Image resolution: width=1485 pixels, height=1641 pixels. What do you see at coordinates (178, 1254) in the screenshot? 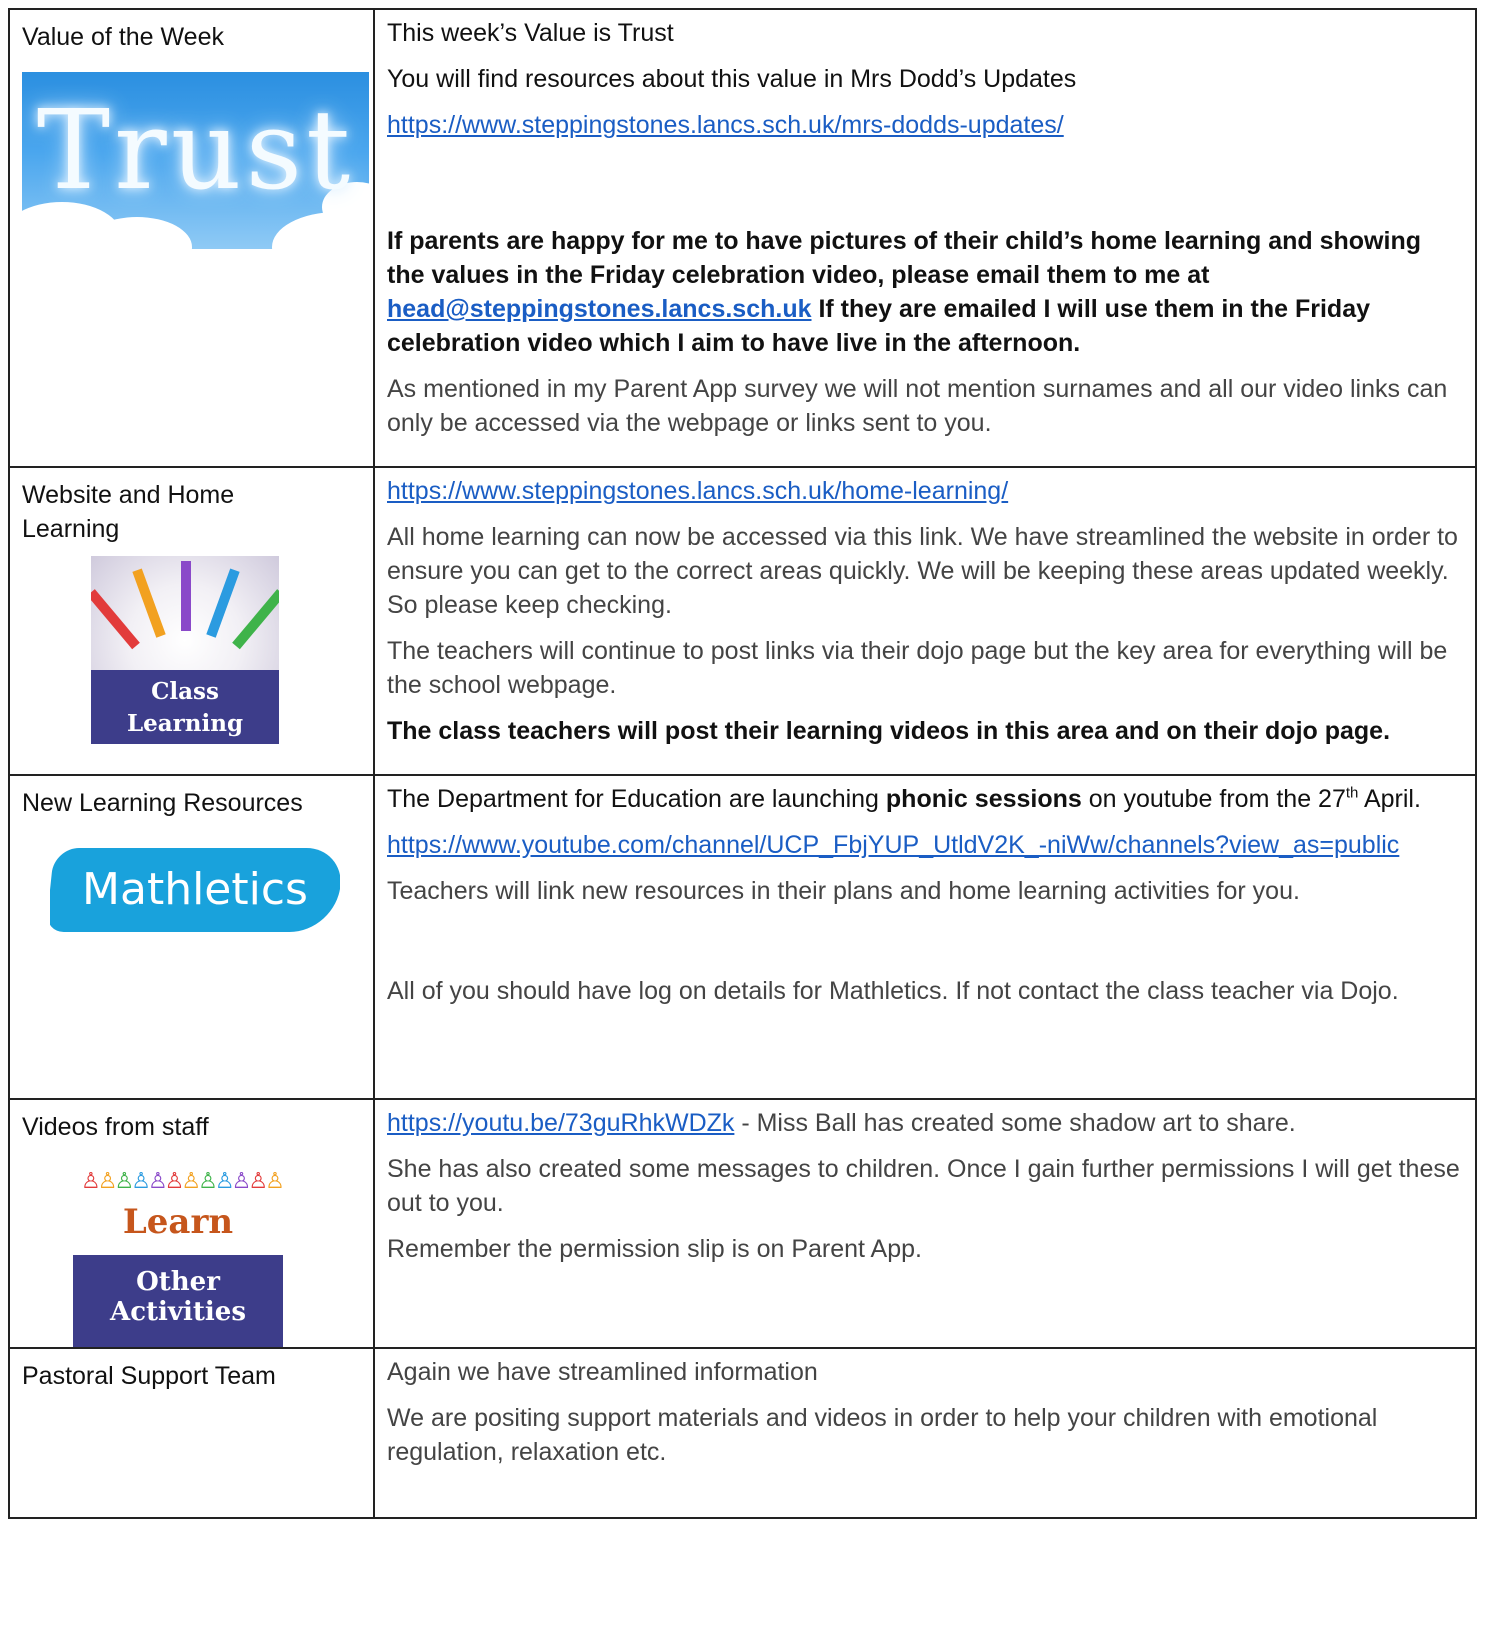
I see `other-activities-image: ♙♙♙♙♙♙♙♙♙♙♙♙ Learn Other Activities` at bounding box center [178, 1254].